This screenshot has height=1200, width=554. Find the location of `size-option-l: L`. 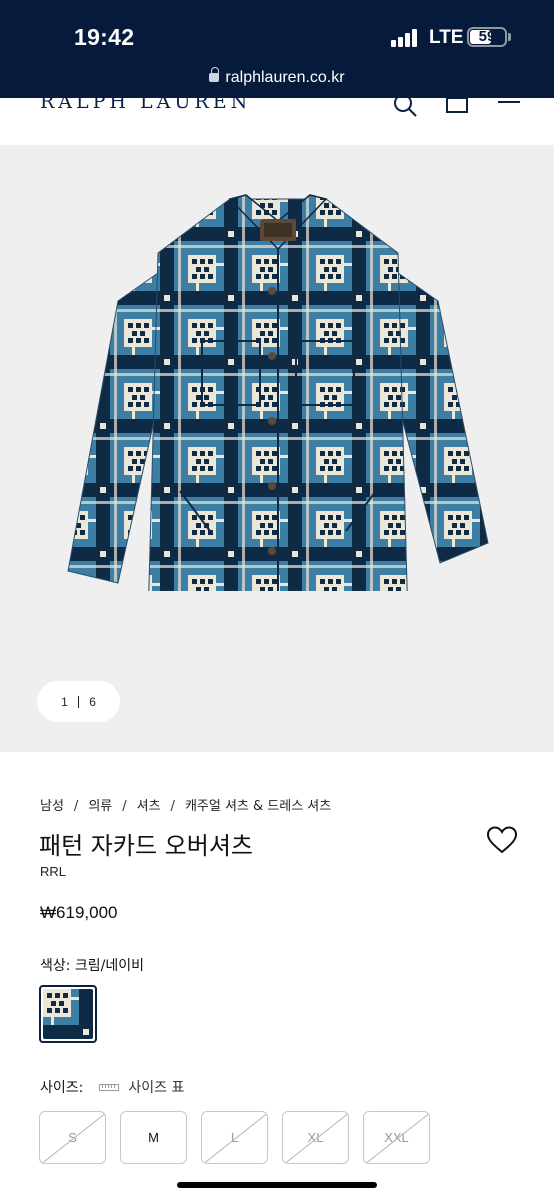

size-option-l: L is located at coordinates (234, 1137).